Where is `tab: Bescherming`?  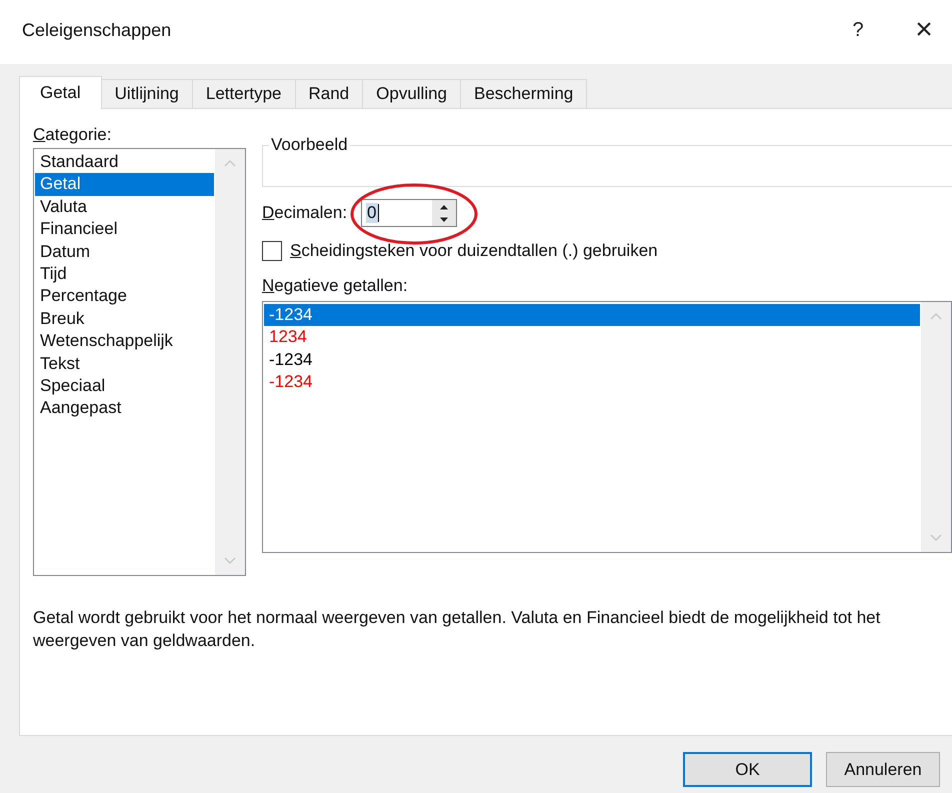 tab: Bescherming is located at coordinates (524, 93).